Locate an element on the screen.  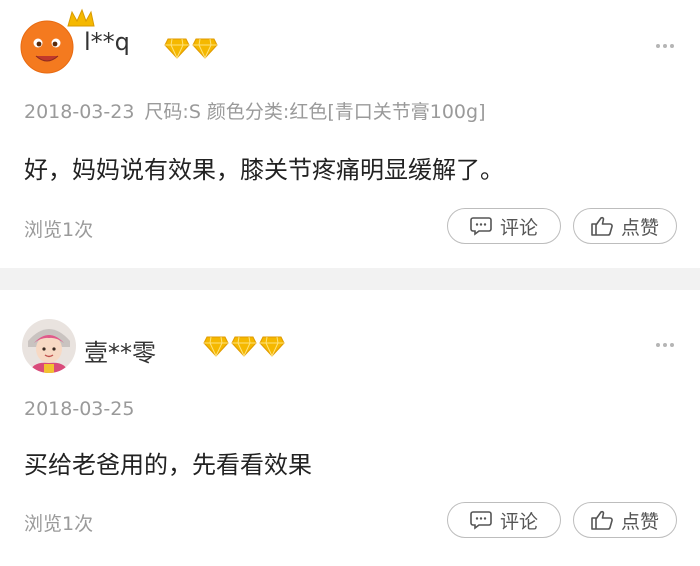
username: 壹**零 is located at coordinates (120, 353).